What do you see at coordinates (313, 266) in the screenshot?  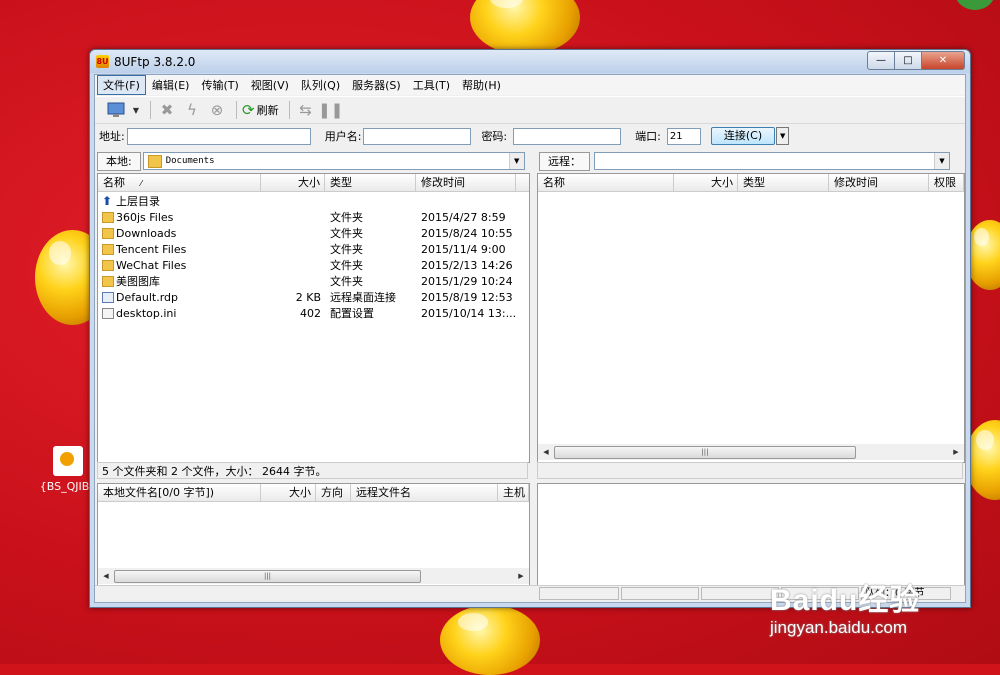 I see `list-item: WeChat Files 文件夹 2015/2/13 14:26` at bounding box center [313, 266].